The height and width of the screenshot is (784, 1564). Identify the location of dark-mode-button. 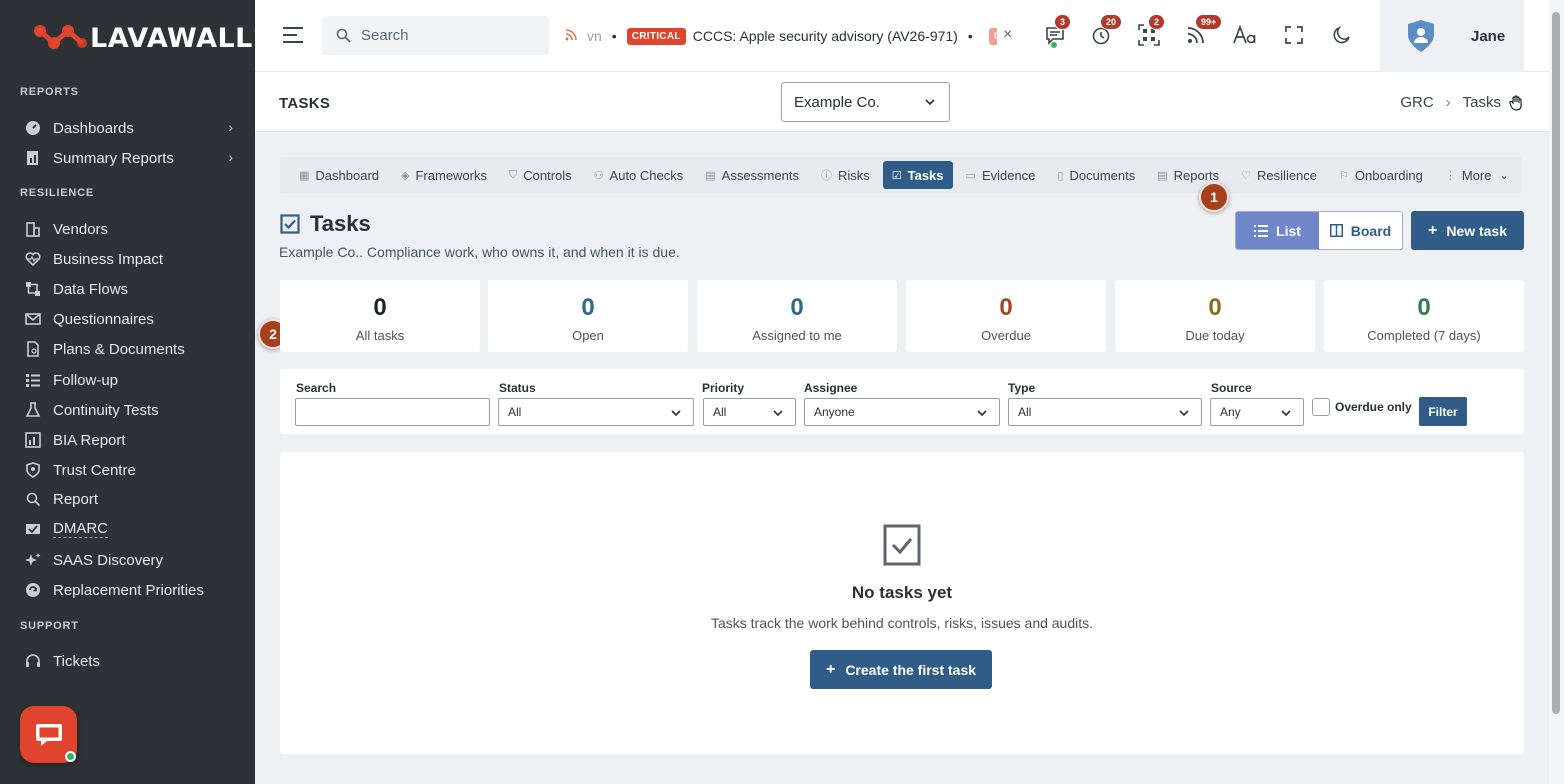
(1342, 35).